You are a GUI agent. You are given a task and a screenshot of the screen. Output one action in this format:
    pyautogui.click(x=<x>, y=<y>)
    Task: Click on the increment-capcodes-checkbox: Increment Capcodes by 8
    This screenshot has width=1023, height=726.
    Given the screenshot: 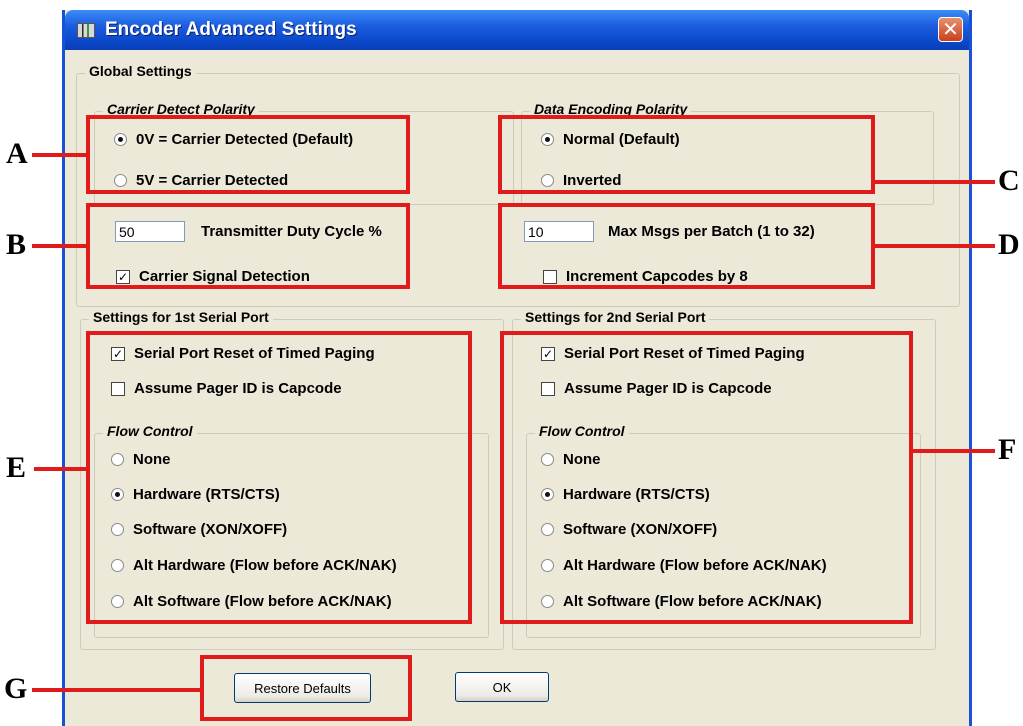 What is the action you would take?
    pyautogui.click(x=645, y=276)
    